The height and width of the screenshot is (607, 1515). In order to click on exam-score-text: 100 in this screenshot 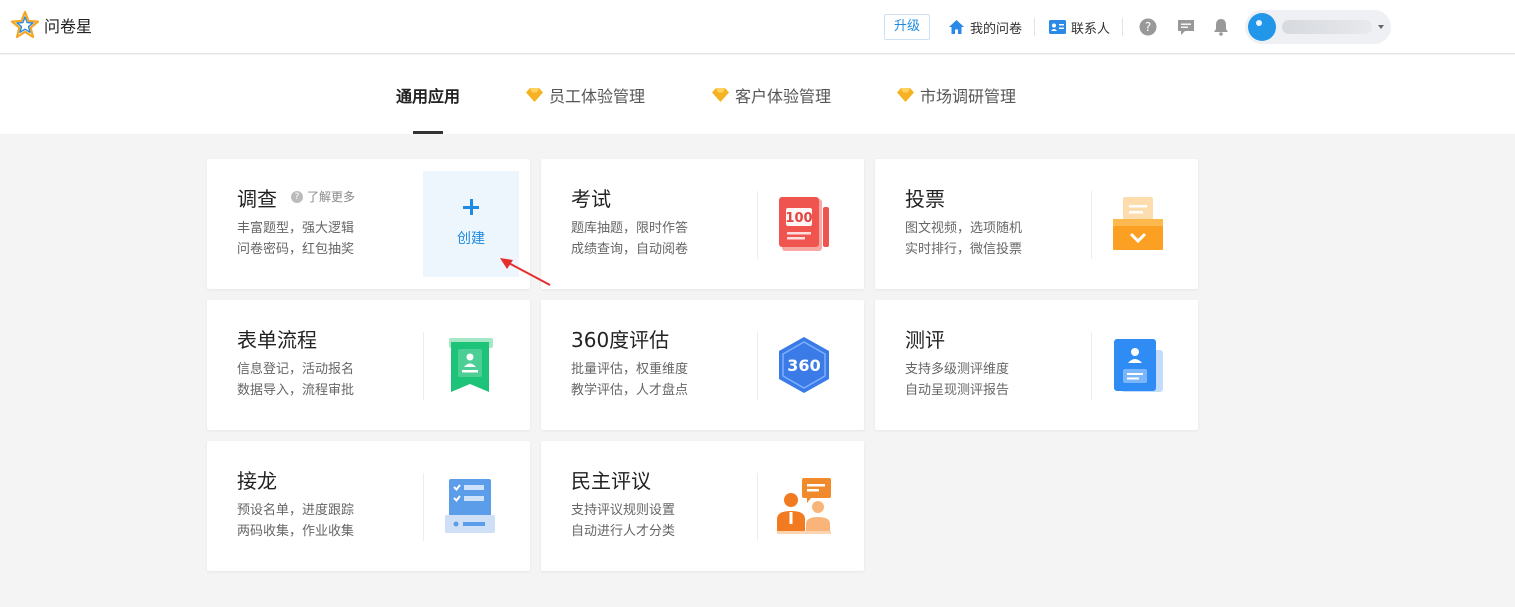, I will do `click(798, 218)`.